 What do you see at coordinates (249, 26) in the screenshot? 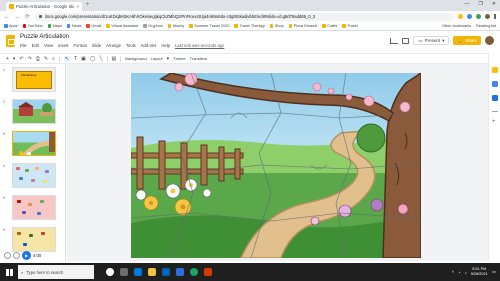
I see `bookmark-item: Travel Therapy` at bounding box center [249, 26].